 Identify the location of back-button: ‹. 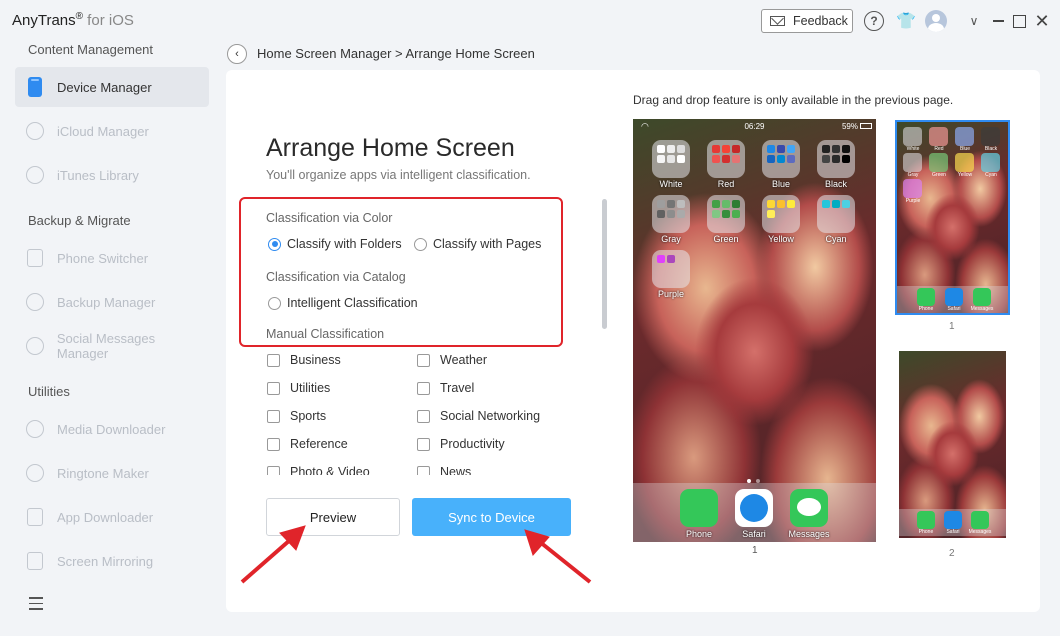
(237, 54).